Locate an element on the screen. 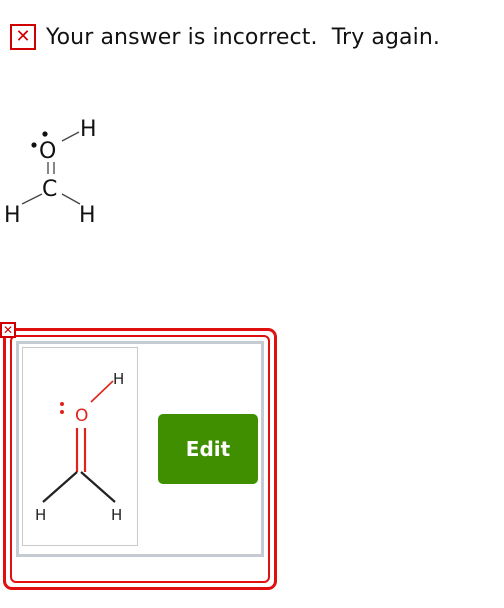  submitted-structure: O H C H H is located at coordinates (50, 172).